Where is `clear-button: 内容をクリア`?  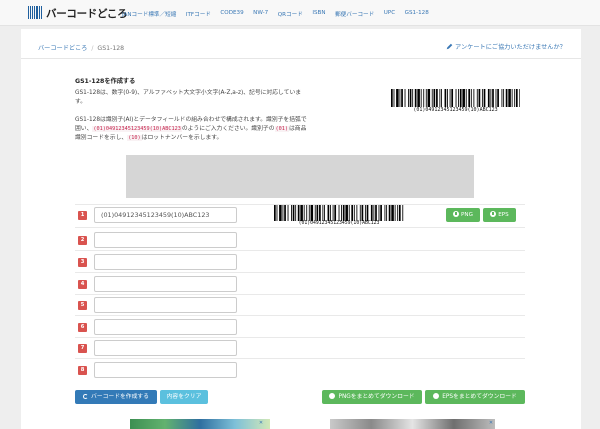 clear-button: 内容をクリア is located at coordinates (184, 397).